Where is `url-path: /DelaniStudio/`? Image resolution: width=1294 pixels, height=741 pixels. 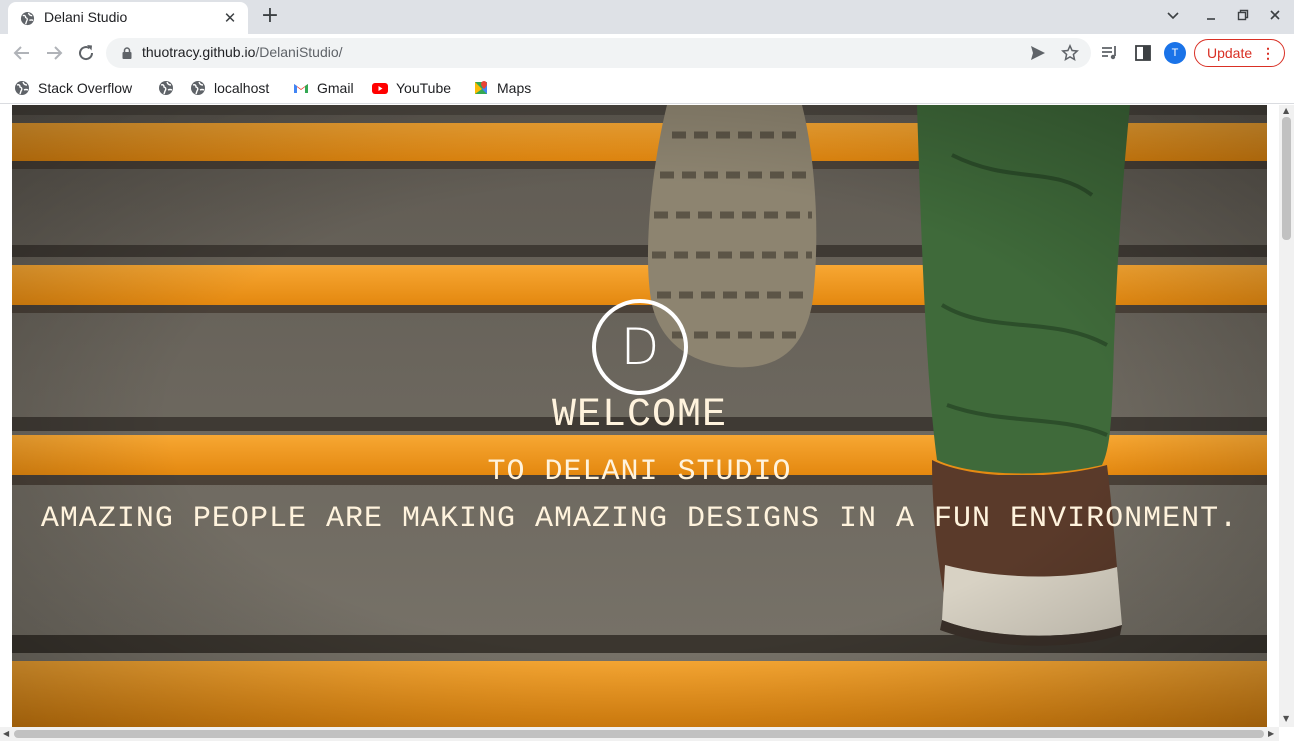
url-path: /DelaniStudio/ is located at coordinates (299, 52).